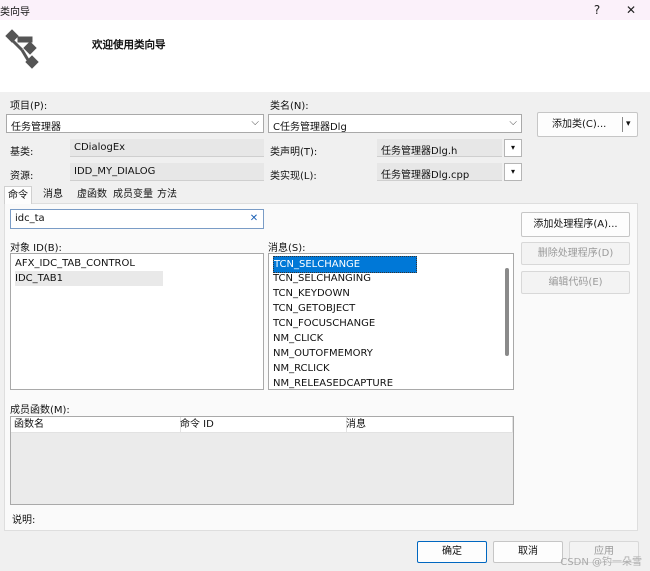 This screenshot has height=571, width=650. Describe the element at coordinates (513, 172) in the screenshot. I see `class-impl-dropdown: ▾` at that location.